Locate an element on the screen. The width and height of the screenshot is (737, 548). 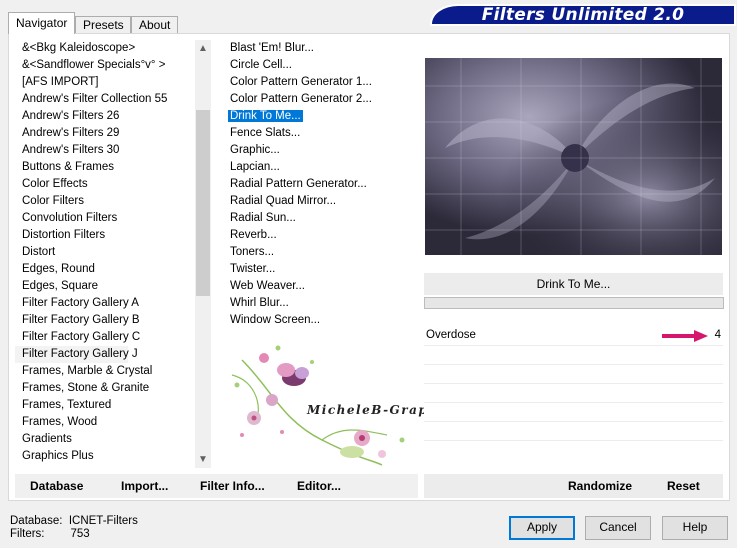
tab-about: About is located at coordinates (154, 24).